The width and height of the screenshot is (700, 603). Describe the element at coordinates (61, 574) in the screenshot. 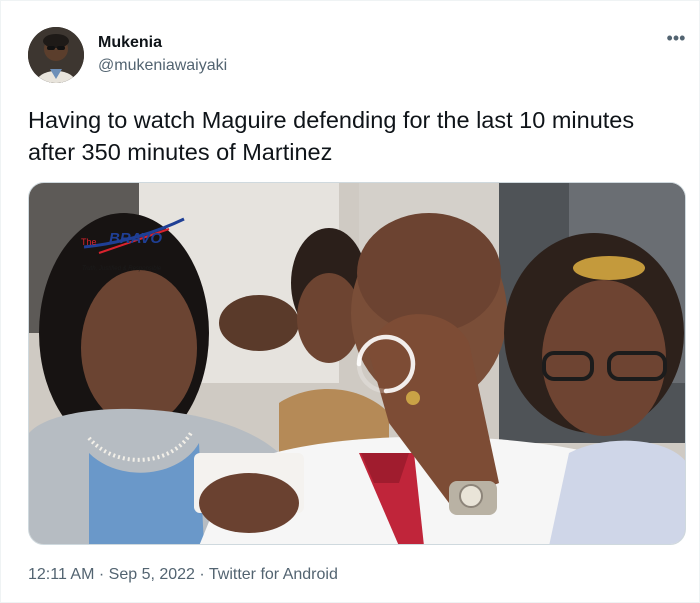

I see `tweet-time: 12:11 AM` at that location.